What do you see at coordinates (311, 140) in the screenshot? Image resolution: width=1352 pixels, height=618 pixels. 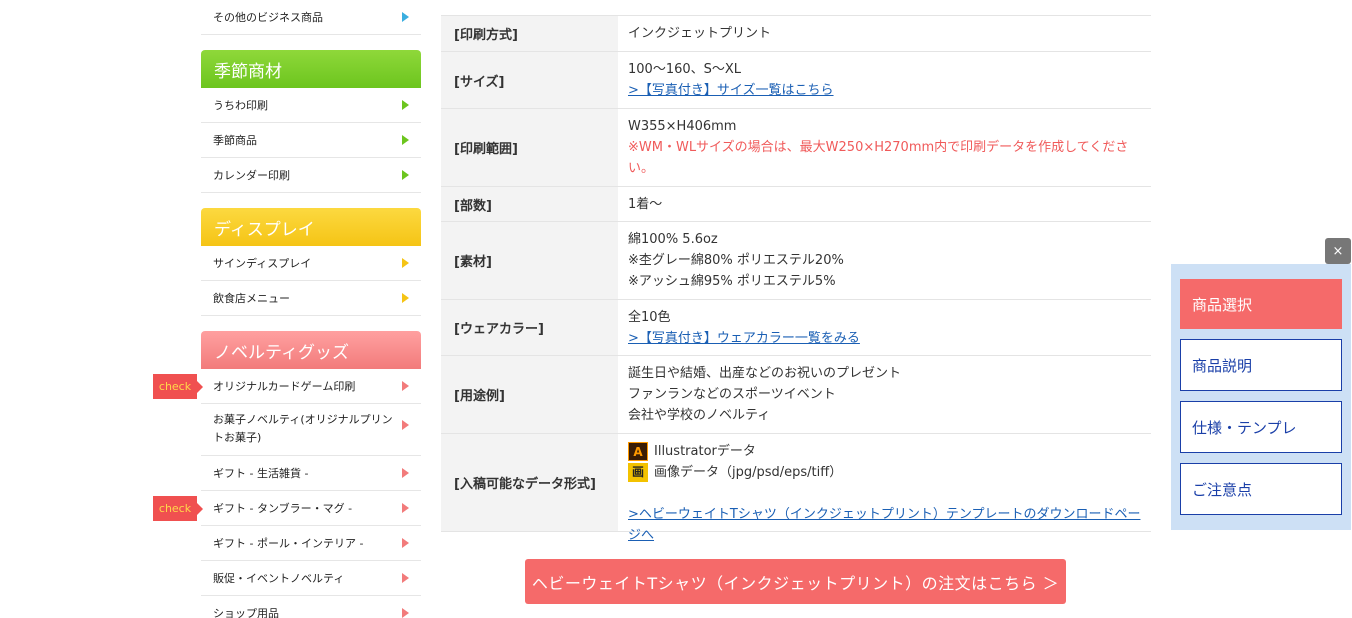 I see `sidebar-item-seasonal-goods: 季節商品` at bounding box center [311, 140].